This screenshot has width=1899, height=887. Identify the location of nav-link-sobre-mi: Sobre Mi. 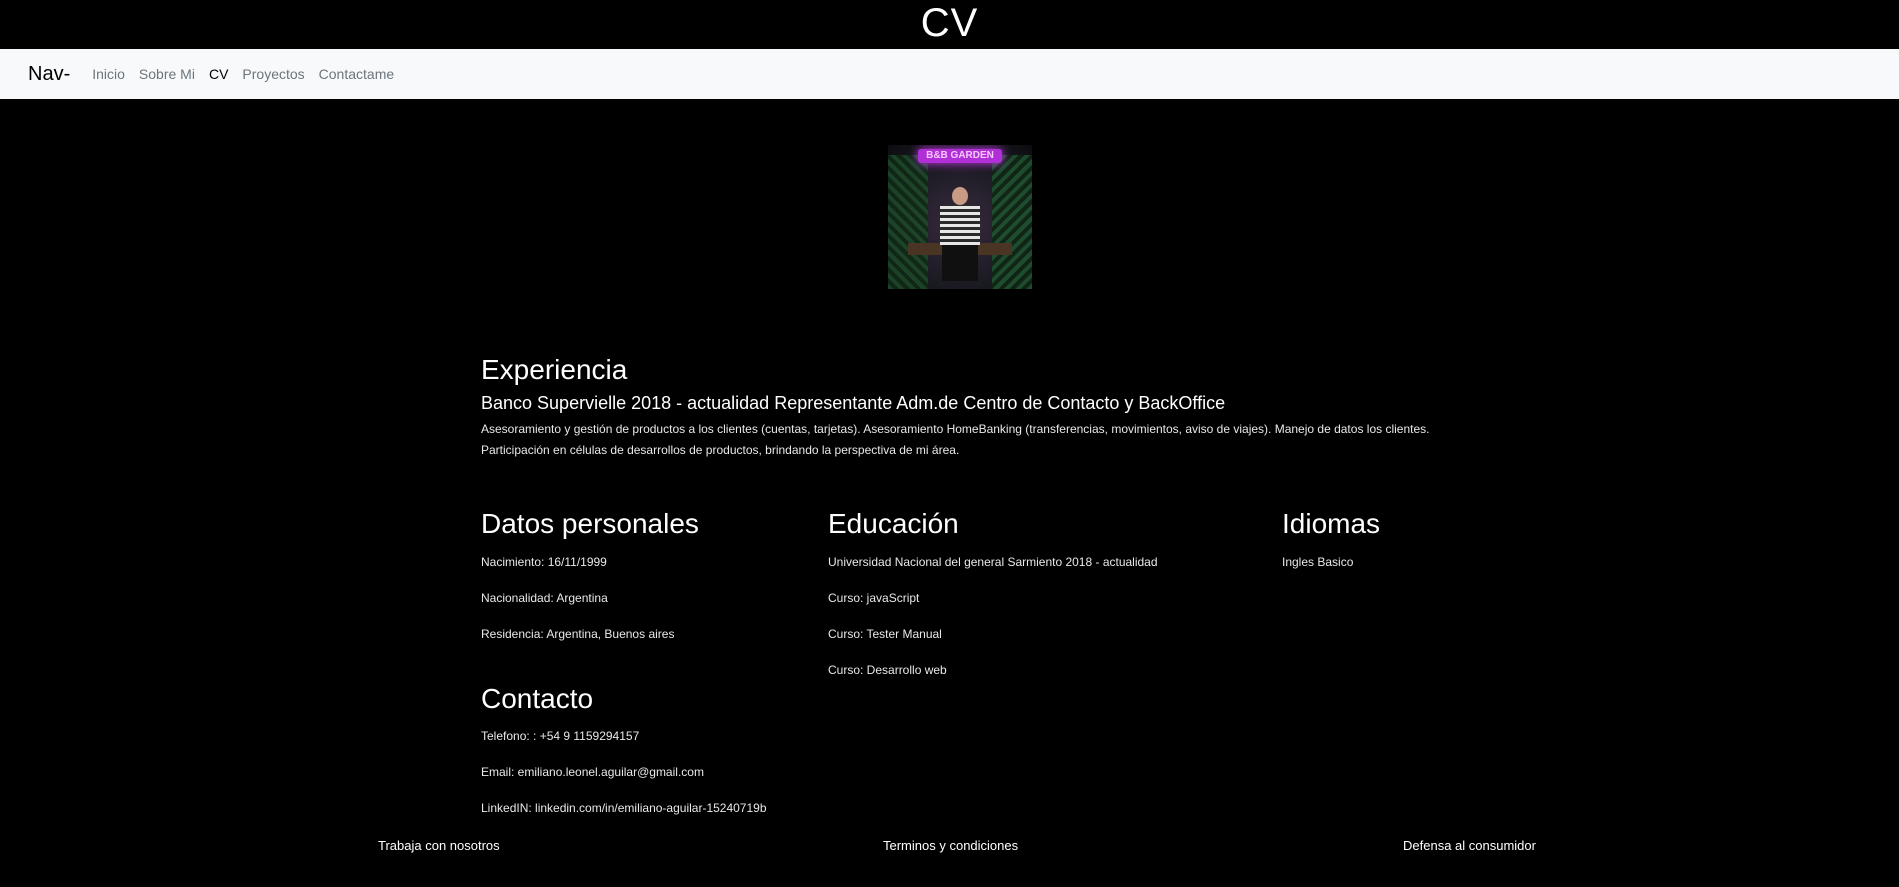
(167, 74).